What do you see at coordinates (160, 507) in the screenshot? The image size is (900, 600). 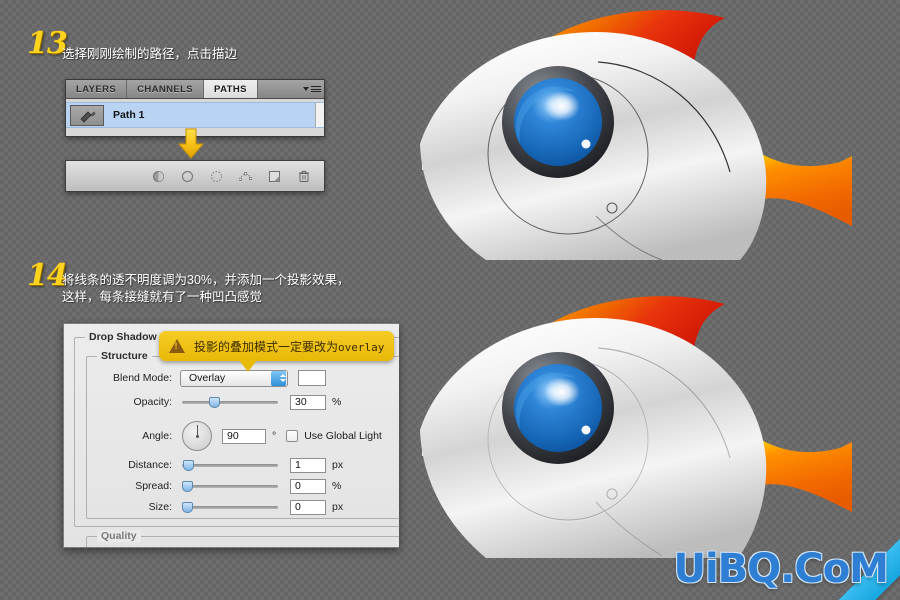 I see `size-label: Size:` at bounding box center [160, 507].